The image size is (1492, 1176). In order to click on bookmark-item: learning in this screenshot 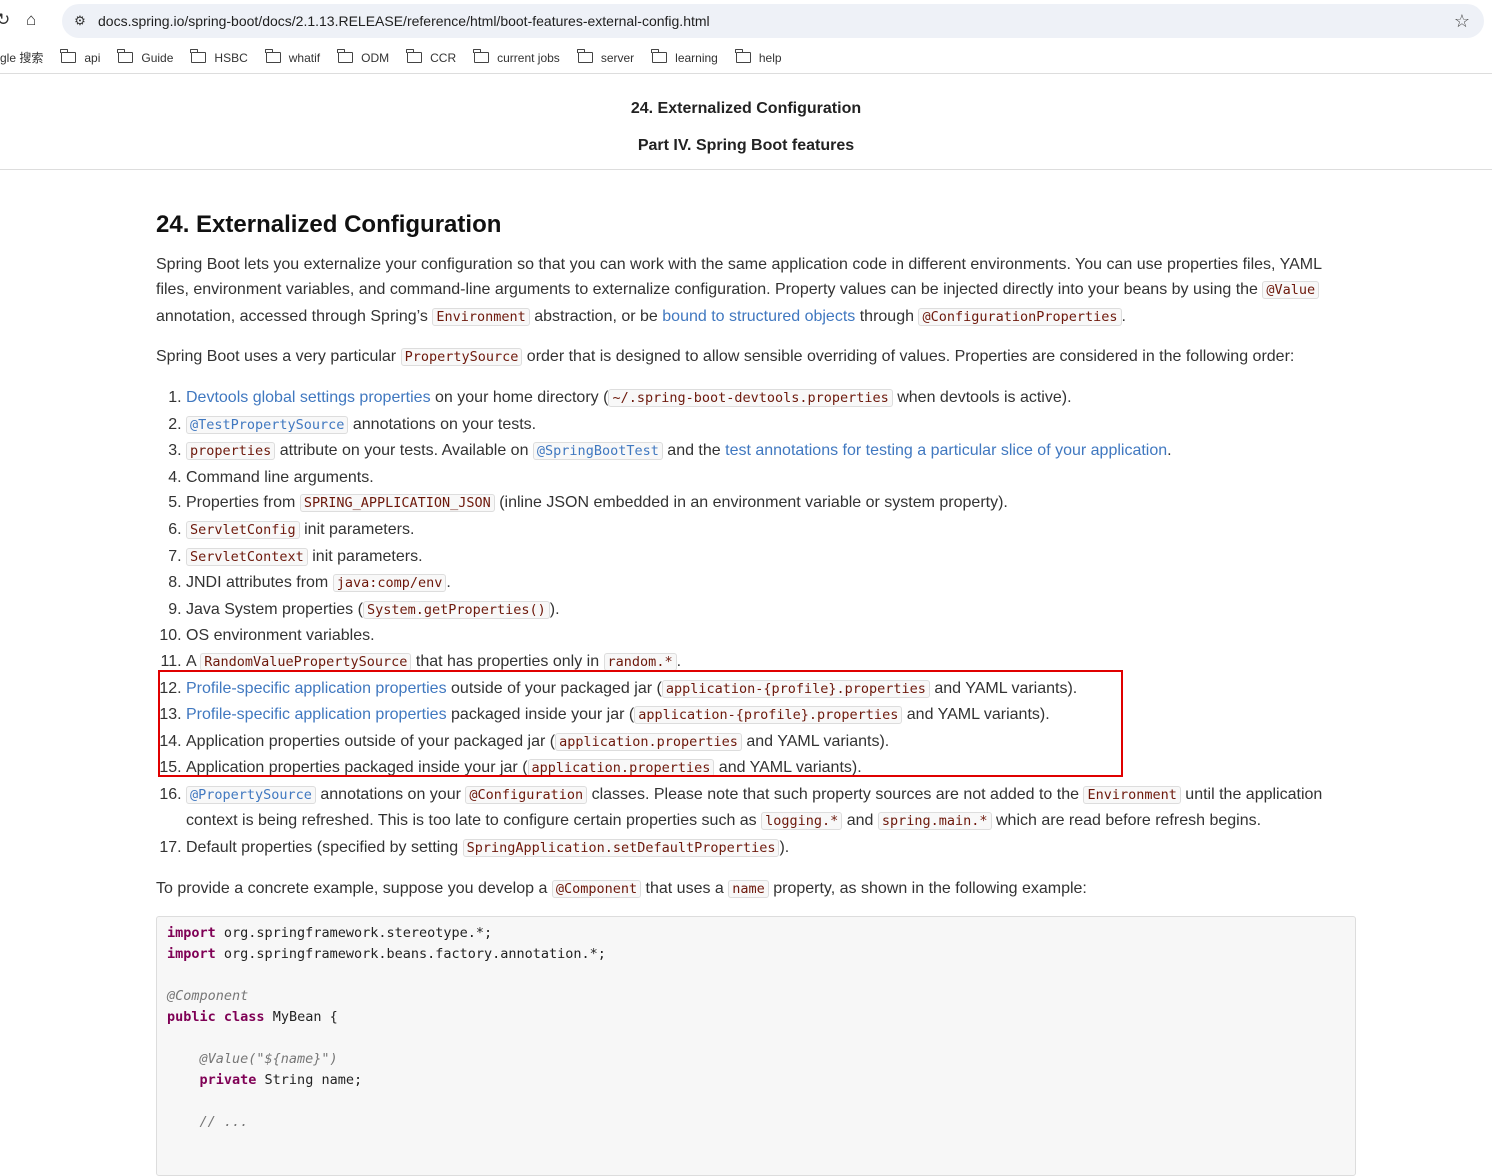, I will do `click(684, 57)`.